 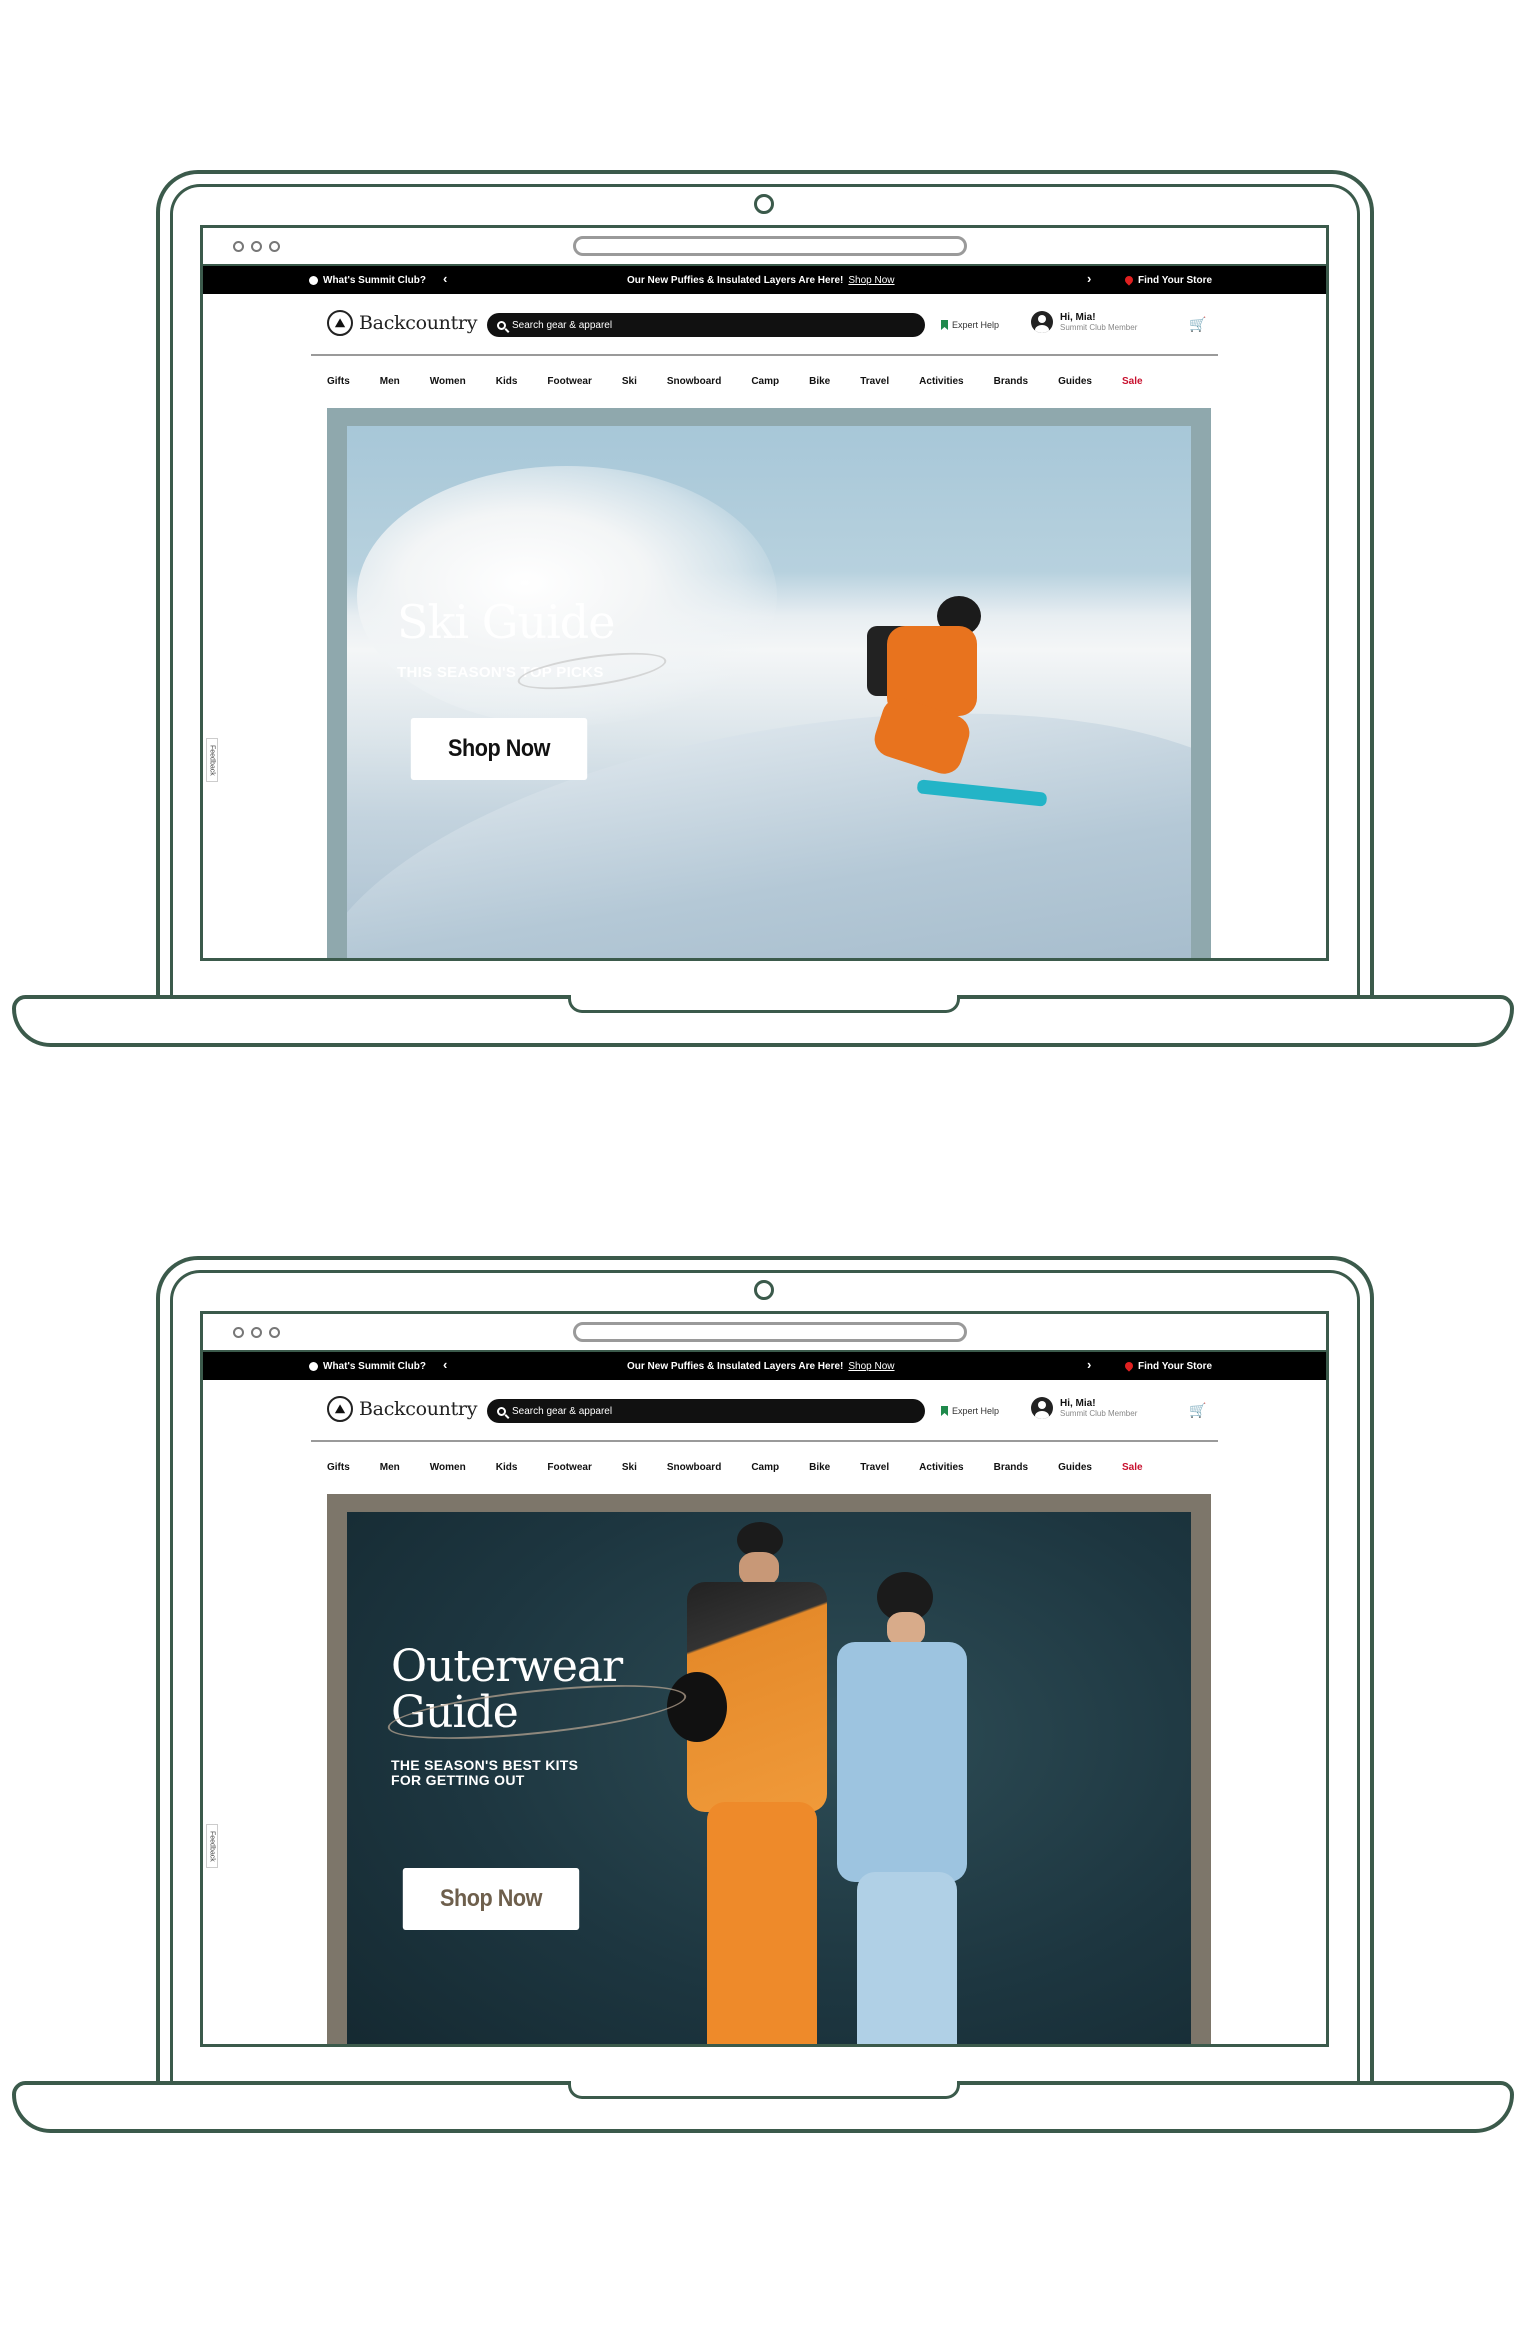 I want to click on membership-tier: Summit Club Member, so click(x=1099, y=1413).